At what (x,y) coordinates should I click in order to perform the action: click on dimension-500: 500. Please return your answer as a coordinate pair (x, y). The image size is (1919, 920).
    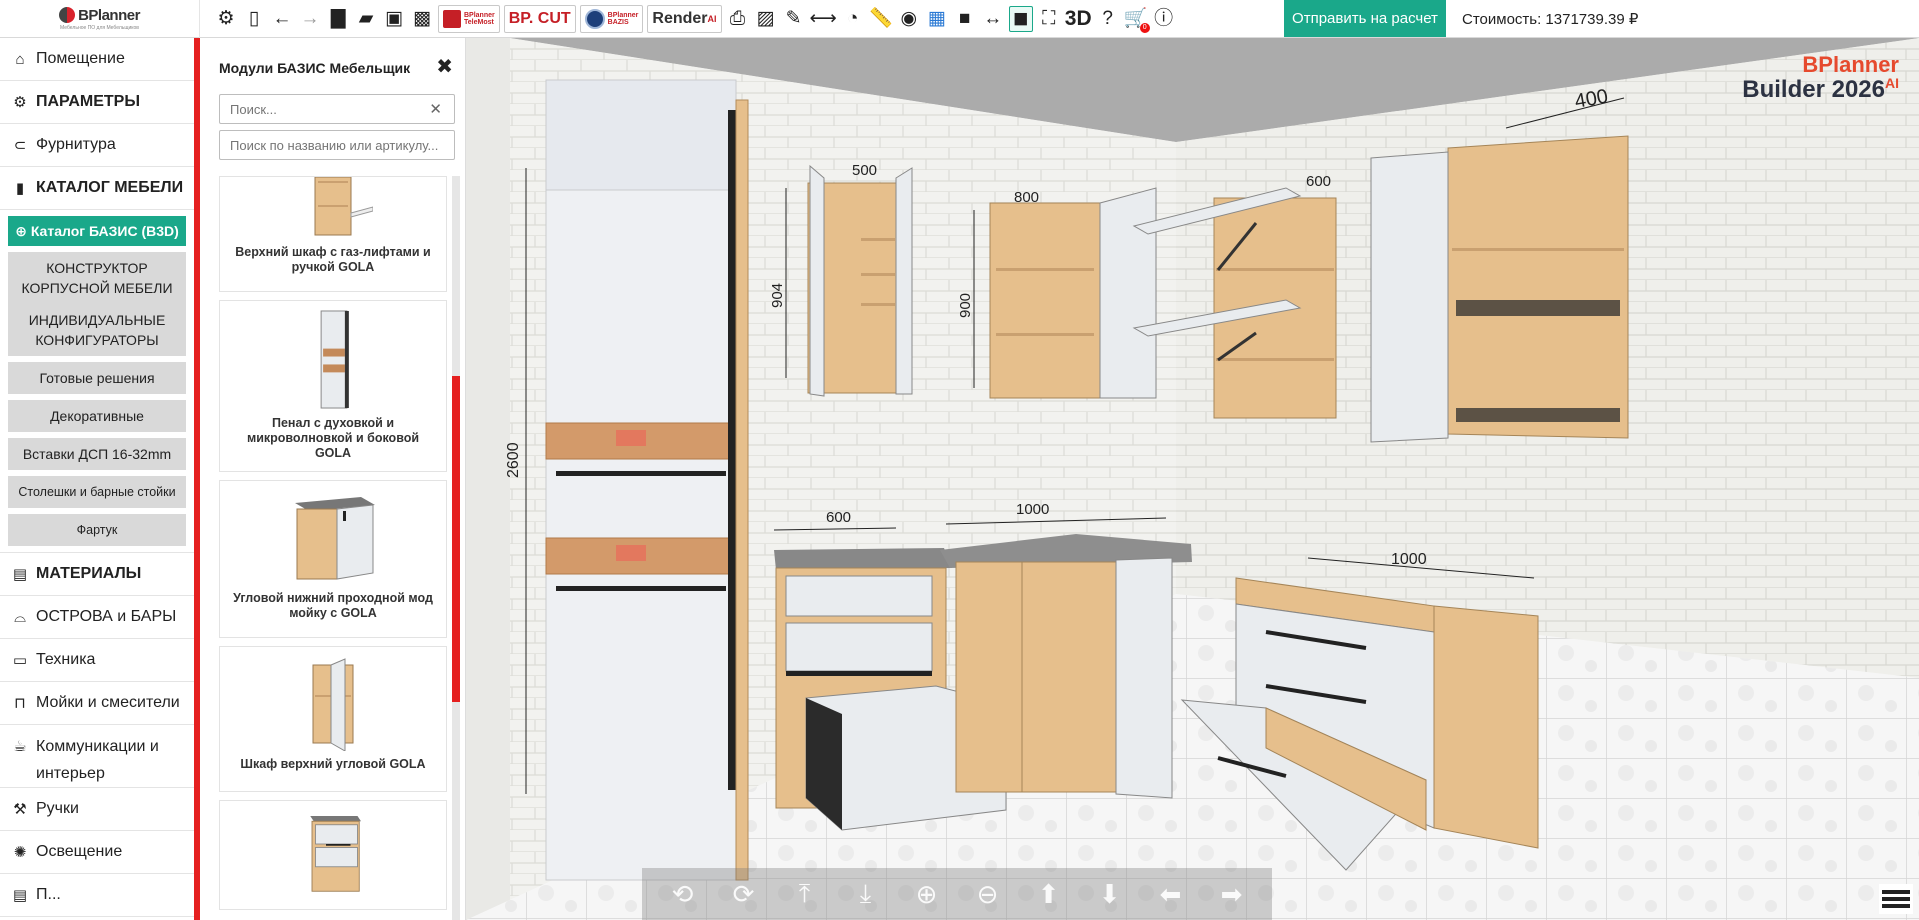
    Looking at the image, I should click on (864, 170).